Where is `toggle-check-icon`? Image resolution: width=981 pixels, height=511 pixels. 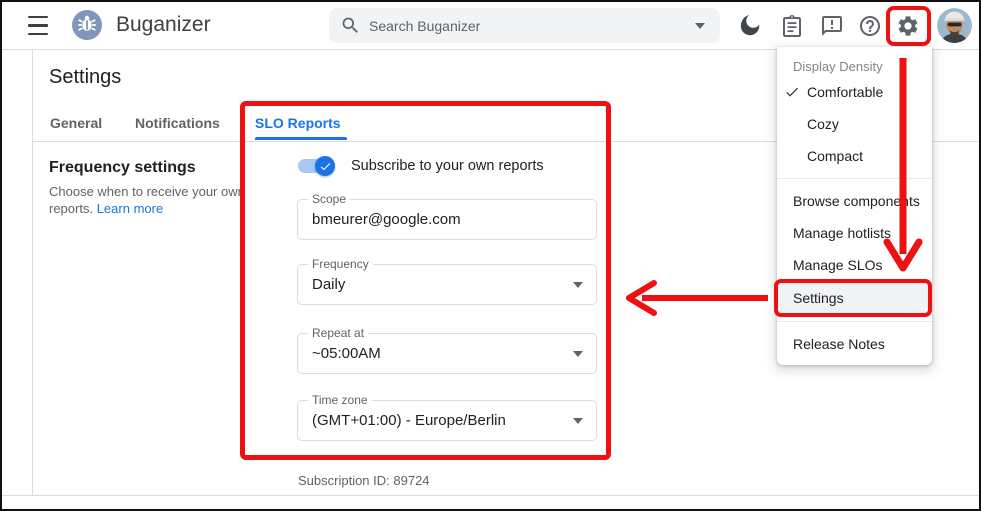 toggle-check-icon is located at coordinates (325, 166).